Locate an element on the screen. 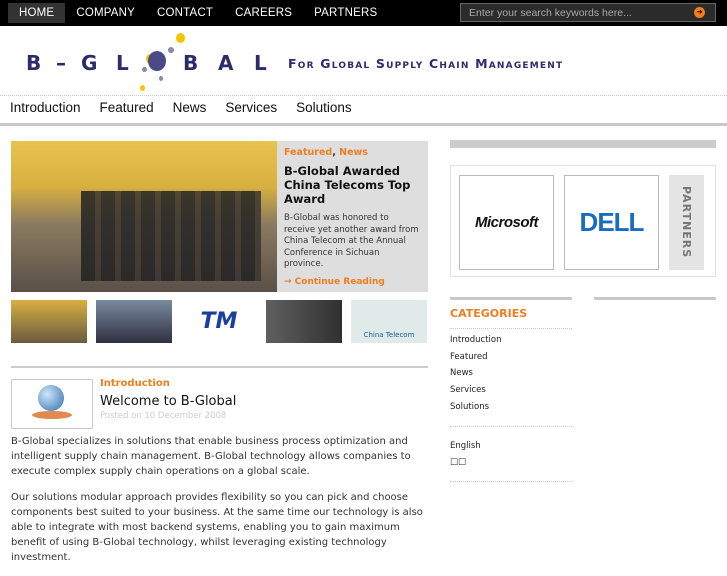 This screenshot has height=576, width=727. top-nav-contact: CONTACT is located at coordinates (185, 13).